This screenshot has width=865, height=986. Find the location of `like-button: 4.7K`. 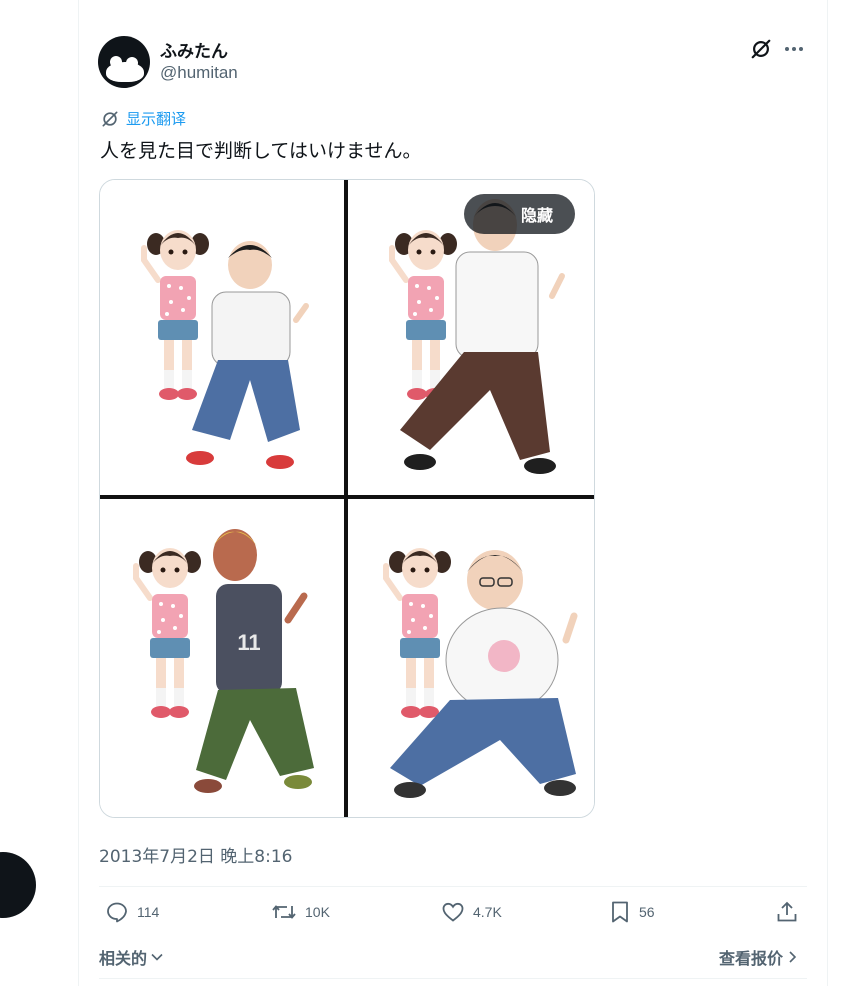

like-button: 4.7K is located at coordinates (471, 912).